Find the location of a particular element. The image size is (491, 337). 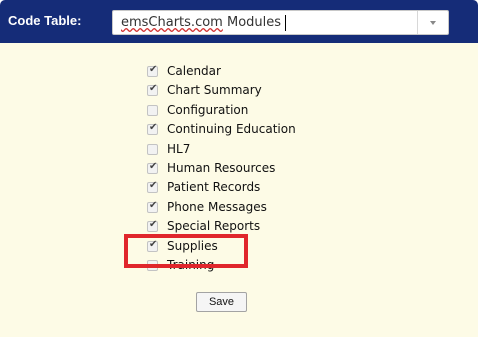

module-label: Special Reports is located at coordinates (214, 226).